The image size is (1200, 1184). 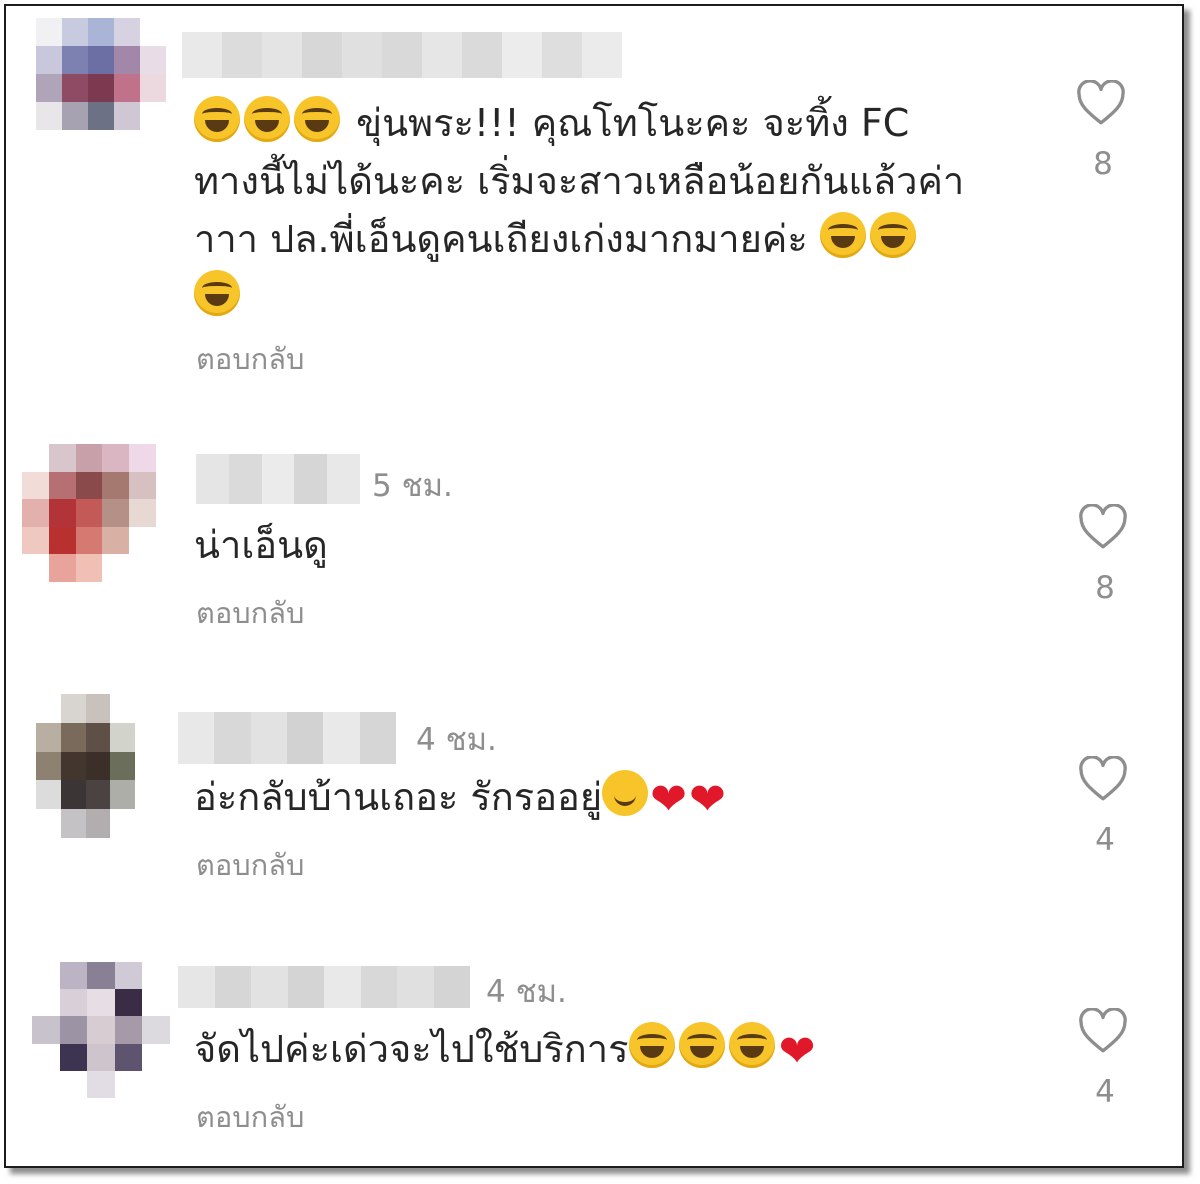 What do you see at coordinates (579, 297) in the screenshot?
I see `comment-line` at bounding box center [579, 297].